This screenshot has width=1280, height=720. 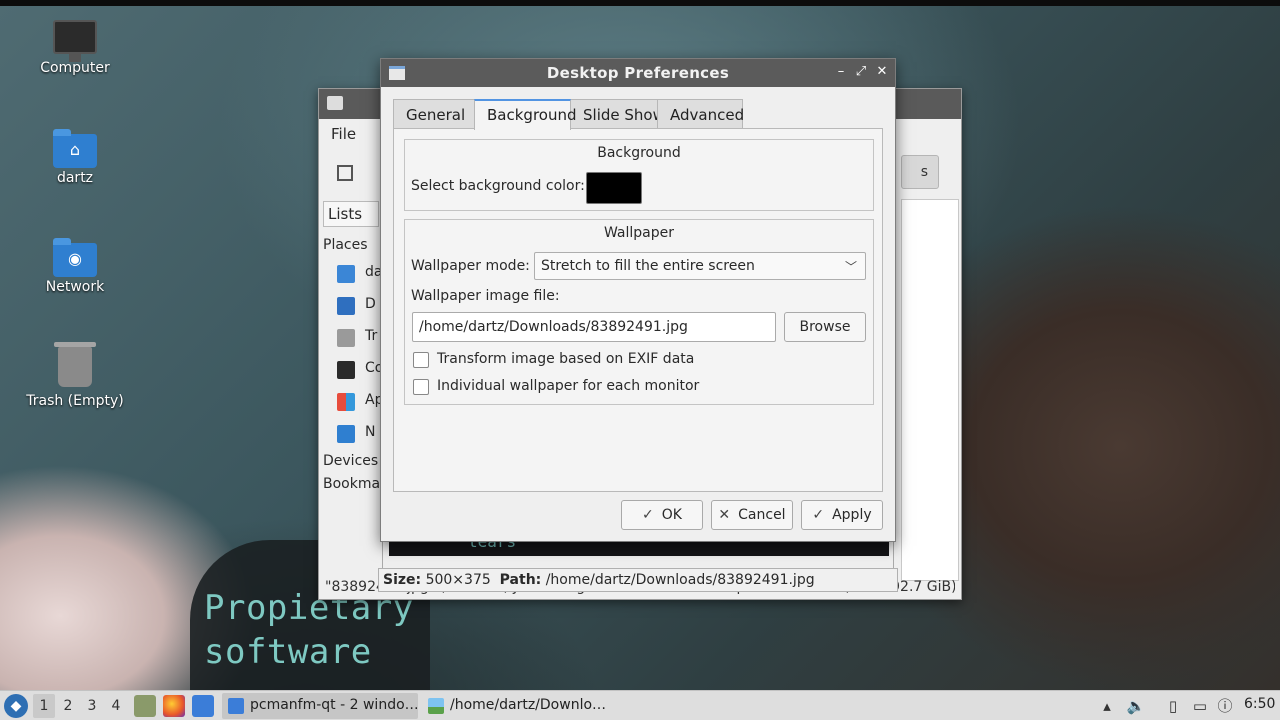 I want to click on place-computer: Co, so click(x=360, y=370).